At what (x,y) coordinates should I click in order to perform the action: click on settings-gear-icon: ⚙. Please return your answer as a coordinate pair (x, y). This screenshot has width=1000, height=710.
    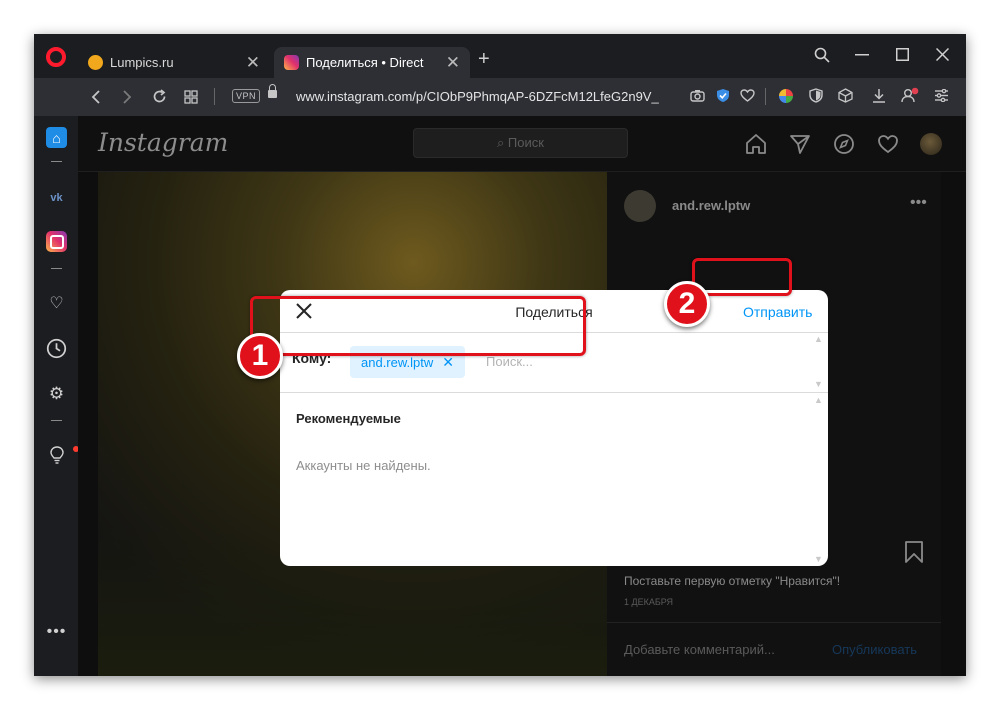
    Looking at the image, I should click on (56, 393).